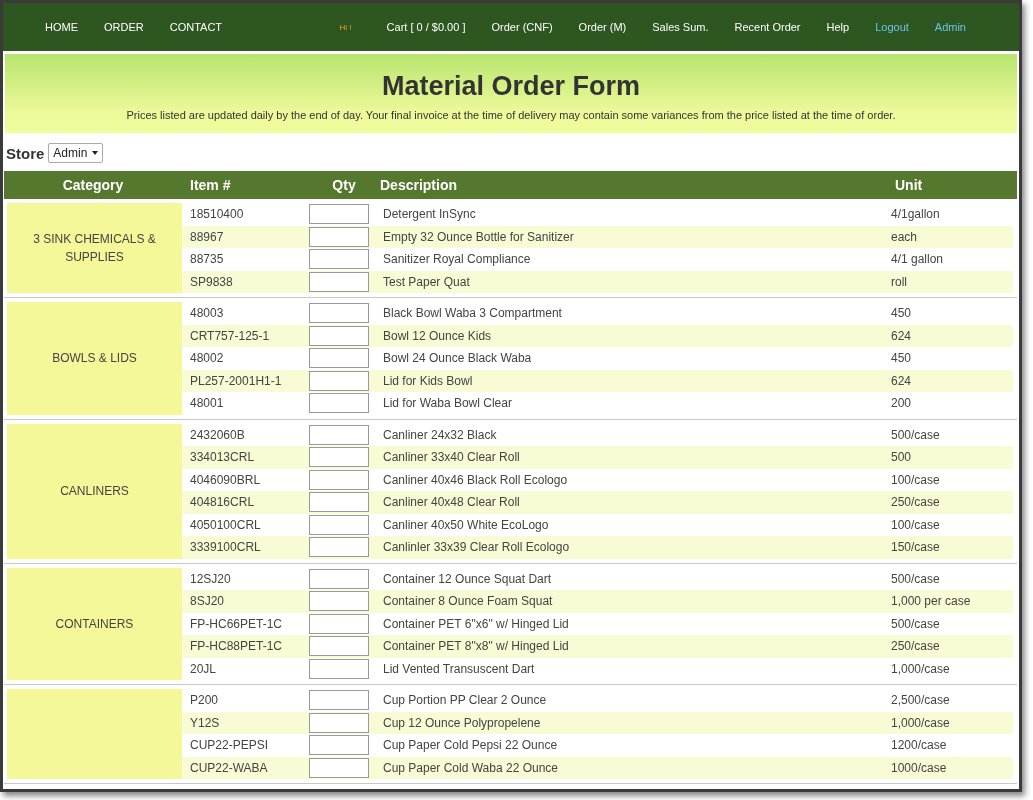 The height and width of the screenshot is (800, 1033). I want to click on item-number: 88735, so click(206, 259).